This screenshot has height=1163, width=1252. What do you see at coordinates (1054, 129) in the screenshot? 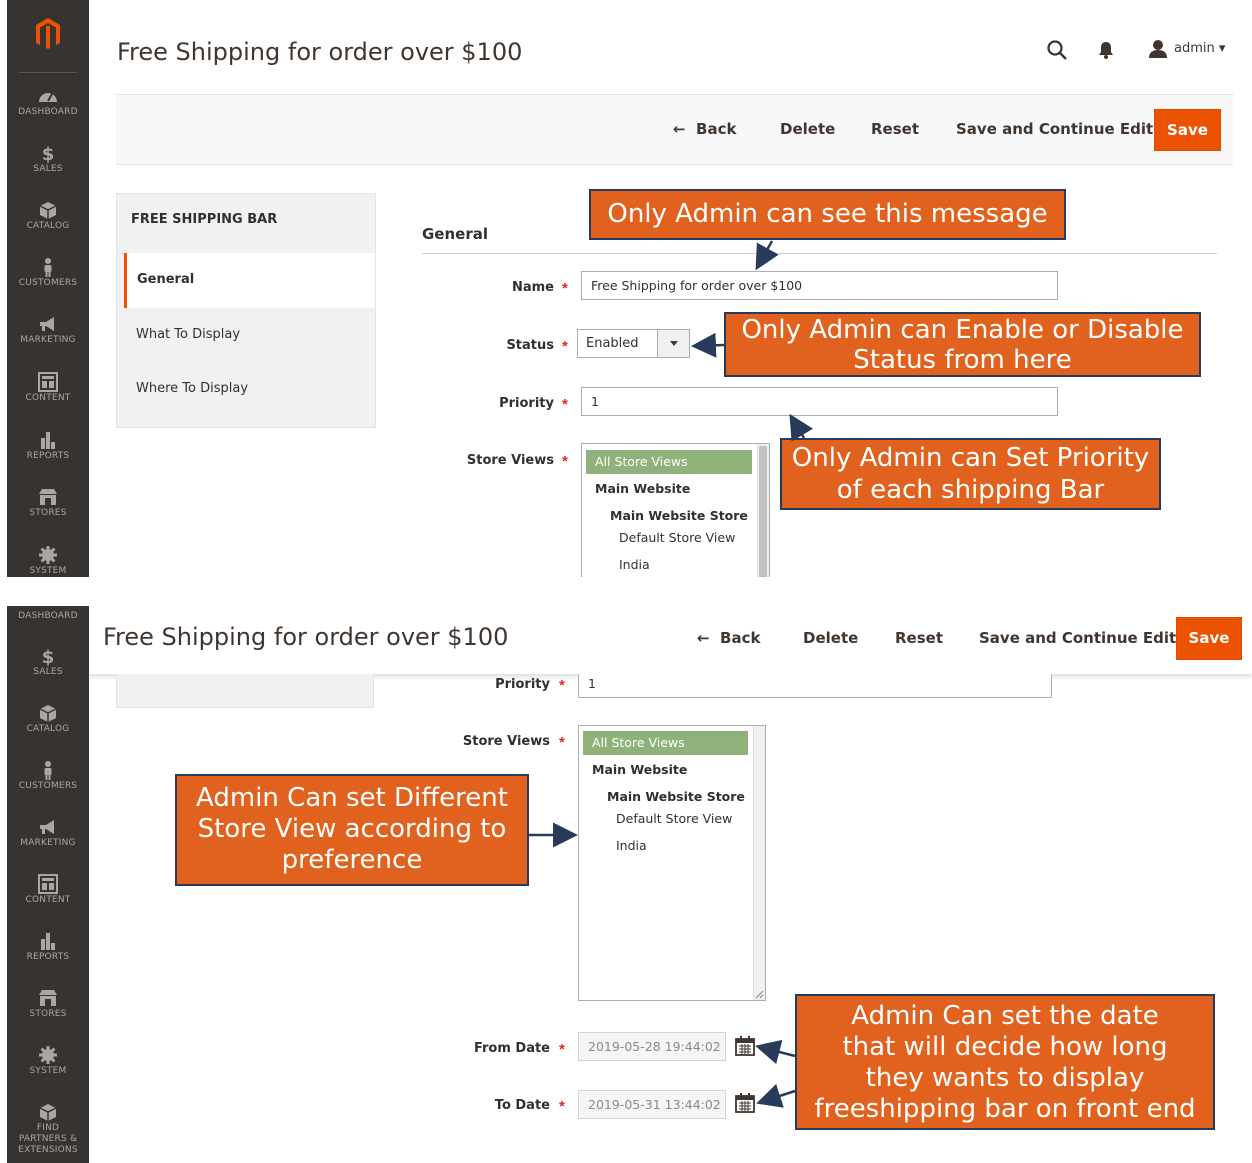
I see `save-continue-button: Save and Continue Edit` at bounding box center [1054, 129].